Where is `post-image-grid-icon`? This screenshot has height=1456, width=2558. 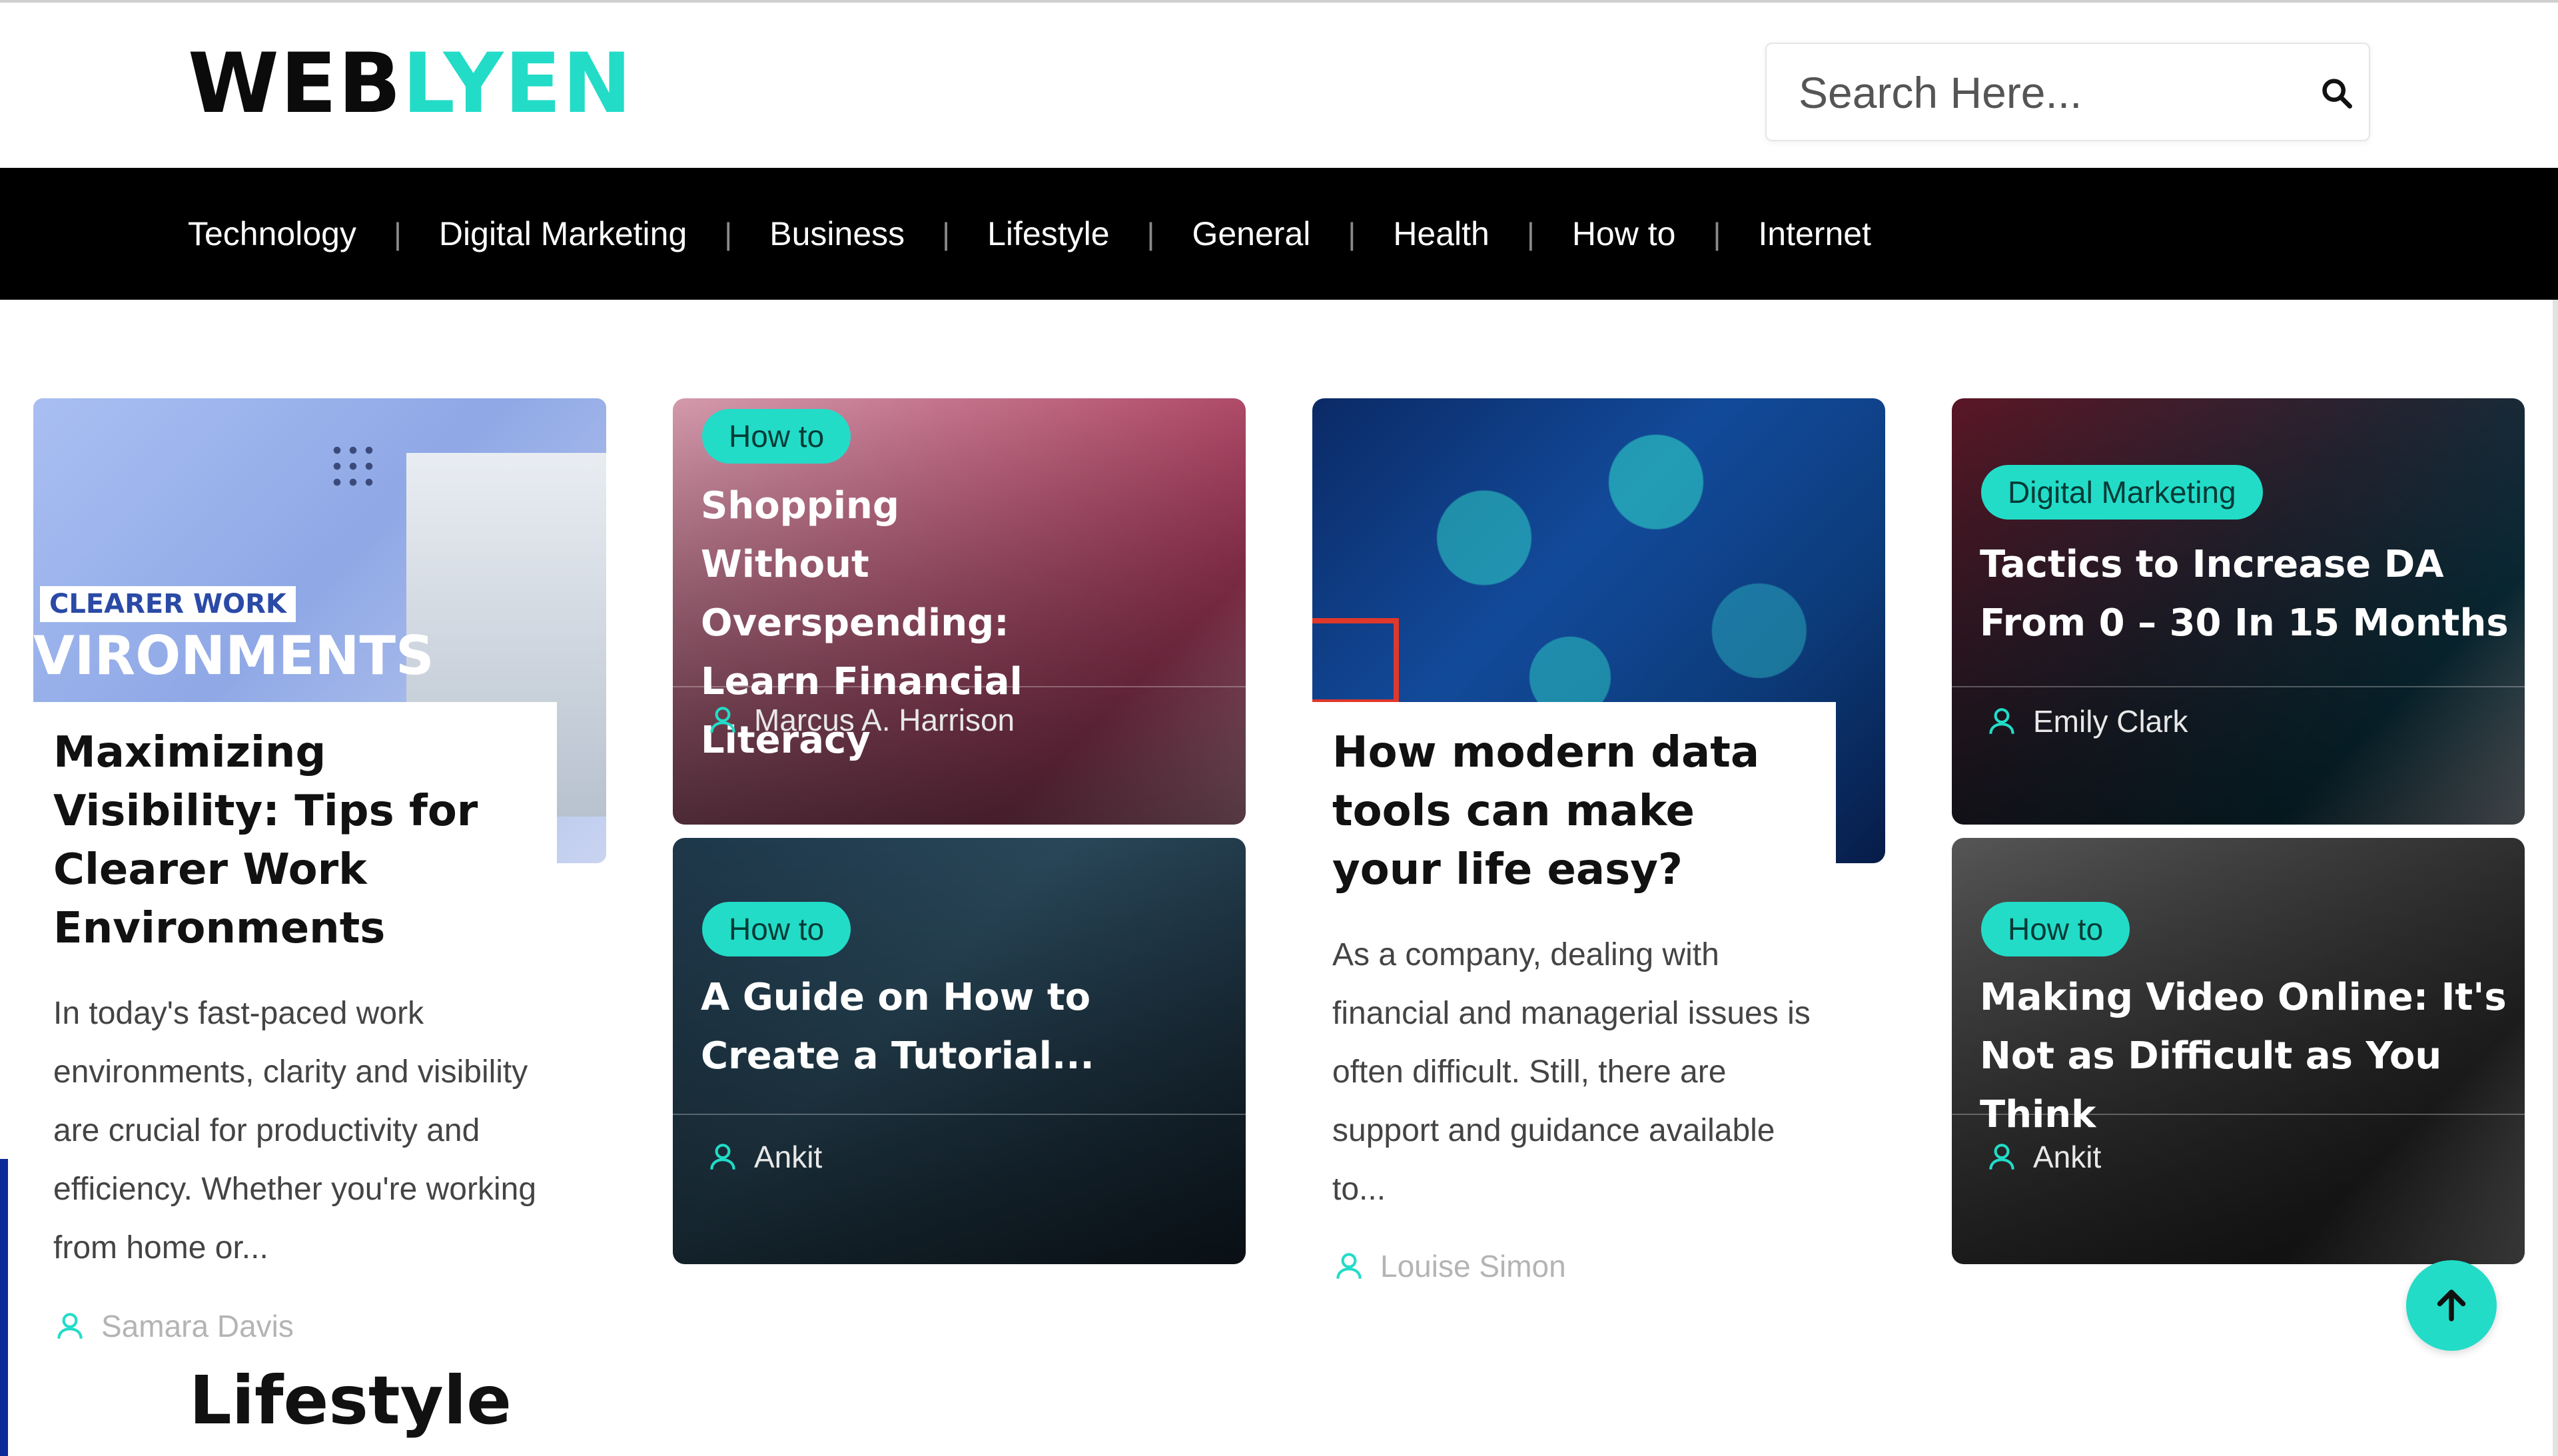 post-image-grid-icon is located at coordinates (353, 466).